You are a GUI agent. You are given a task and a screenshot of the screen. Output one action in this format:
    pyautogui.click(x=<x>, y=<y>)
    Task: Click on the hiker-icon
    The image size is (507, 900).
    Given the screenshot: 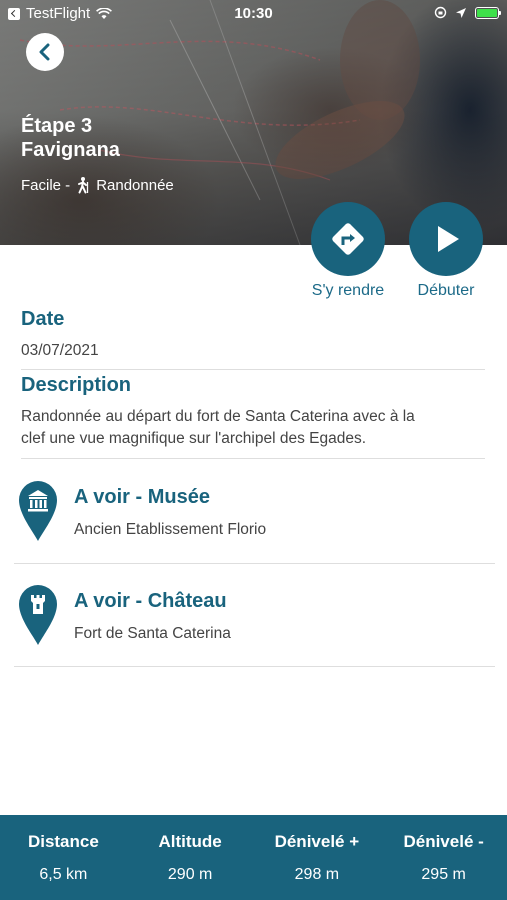 What is the action you would take?
    pyautogui.click(x=83, y=185)
    